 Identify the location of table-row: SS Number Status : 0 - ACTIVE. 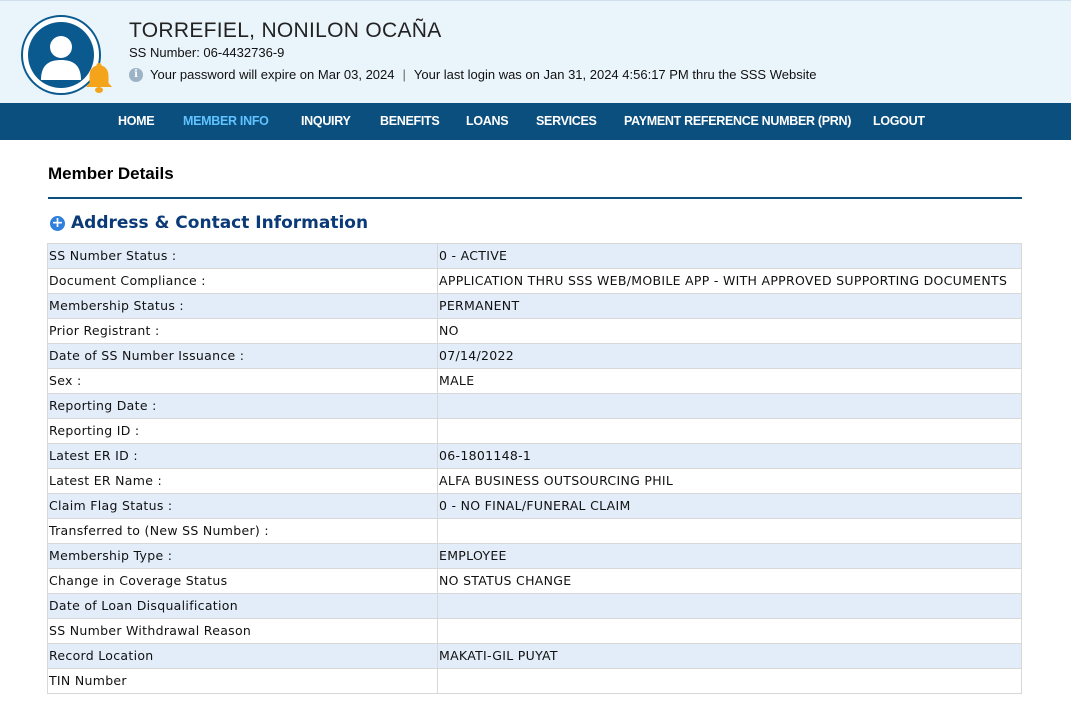
(534, 256).